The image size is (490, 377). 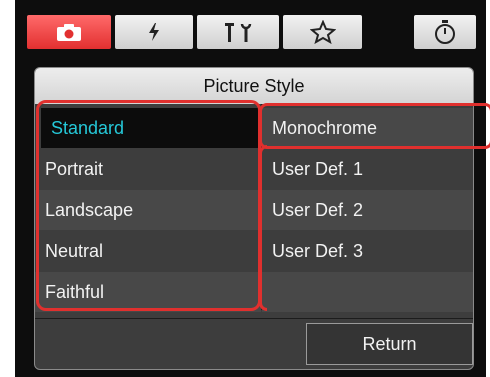 I want to click on tab-shooting, so click(x=69, y=32).